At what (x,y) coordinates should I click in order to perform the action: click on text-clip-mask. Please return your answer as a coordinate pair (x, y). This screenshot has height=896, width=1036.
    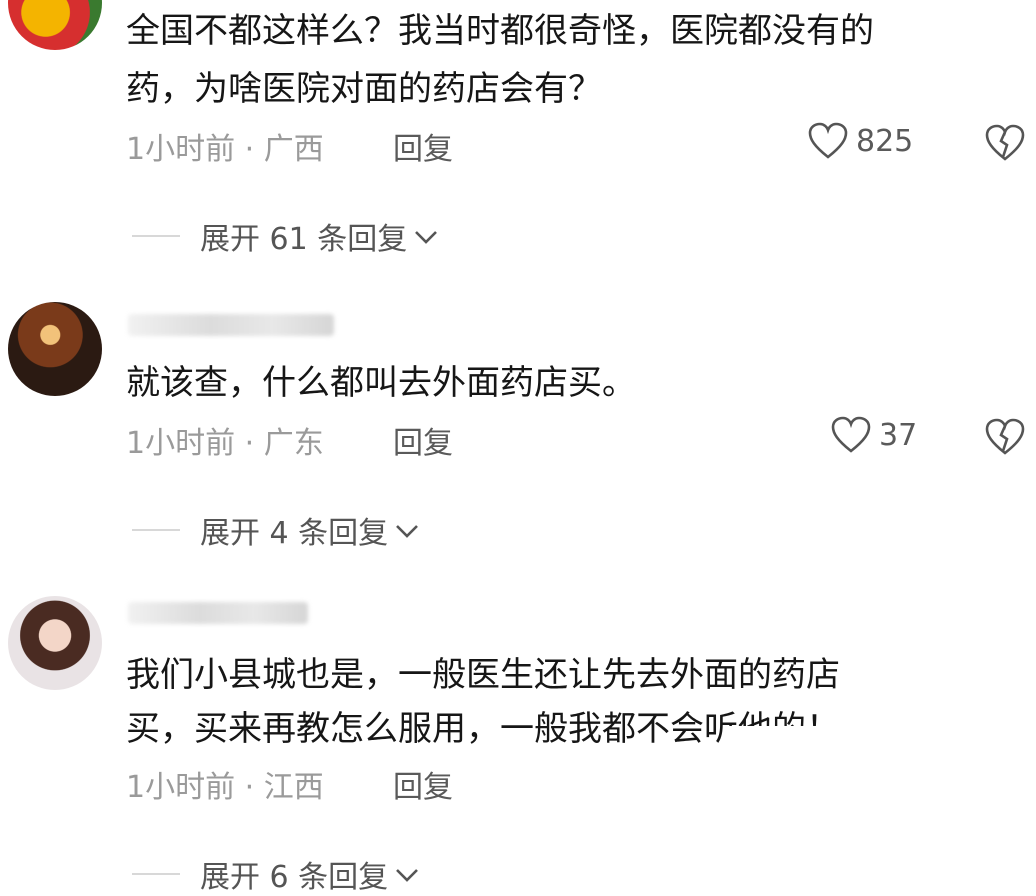
    Looking at the image, I should click on (878, 737).